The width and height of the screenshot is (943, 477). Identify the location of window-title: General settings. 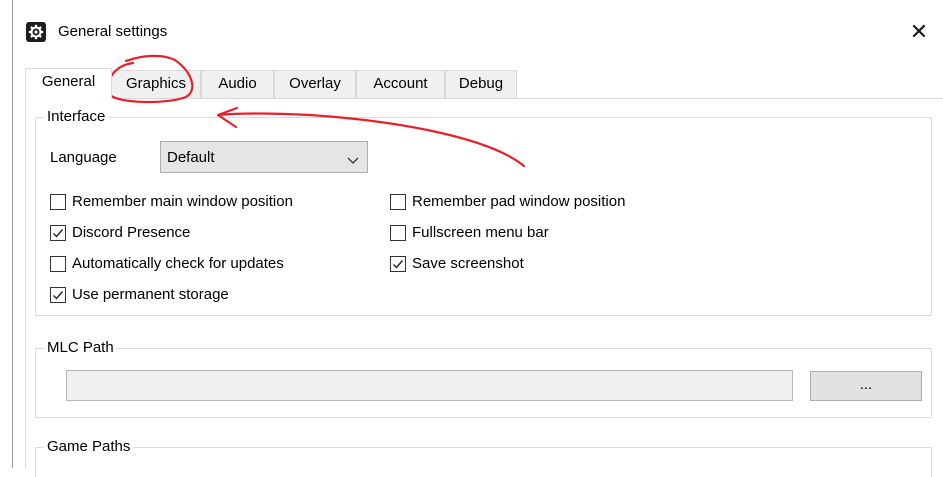
(113, 31).